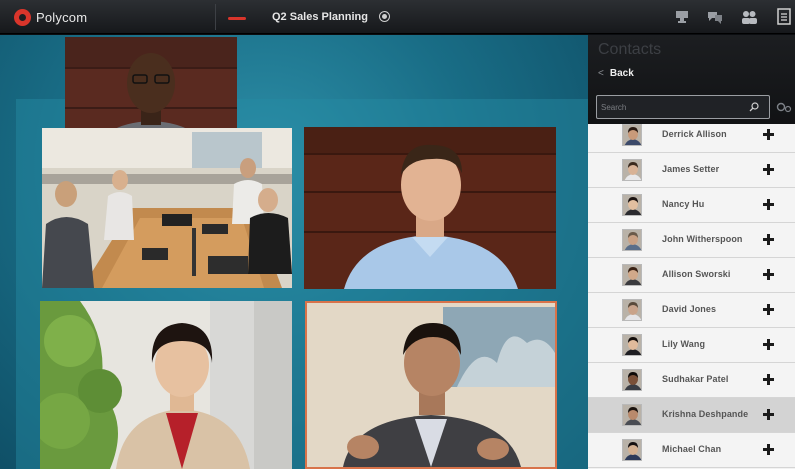 The height and width of the screenshot is (469, 795). I want to click on polycom-logo: Polycom, so click(50, 17).